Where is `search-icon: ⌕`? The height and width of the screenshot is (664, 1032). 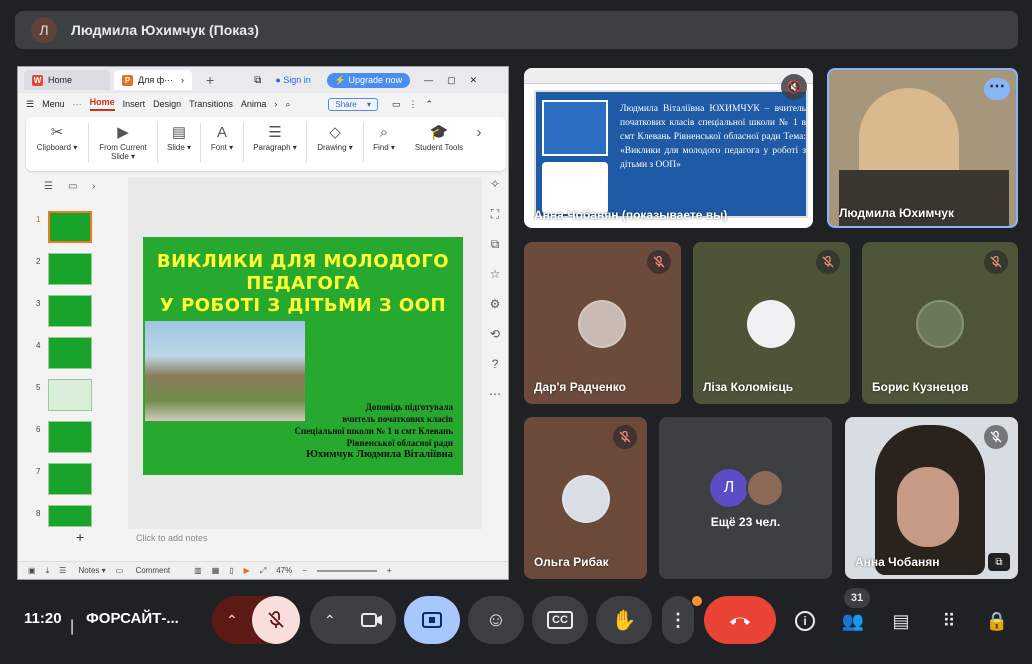
search-icon: ⌕ is located at coordinates (287, 104).